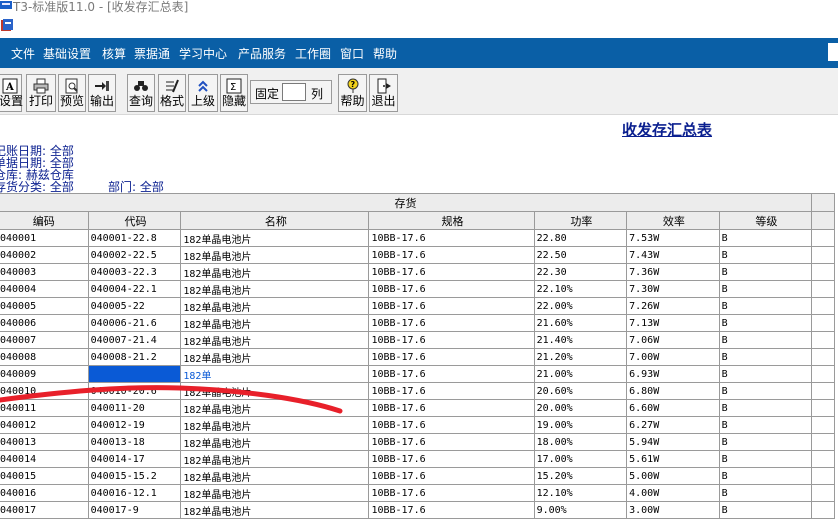  What do you see at coordinates (580, 220) in the screenshot?
I see `col-header-power: 功率` at bounding box center [580, 220].